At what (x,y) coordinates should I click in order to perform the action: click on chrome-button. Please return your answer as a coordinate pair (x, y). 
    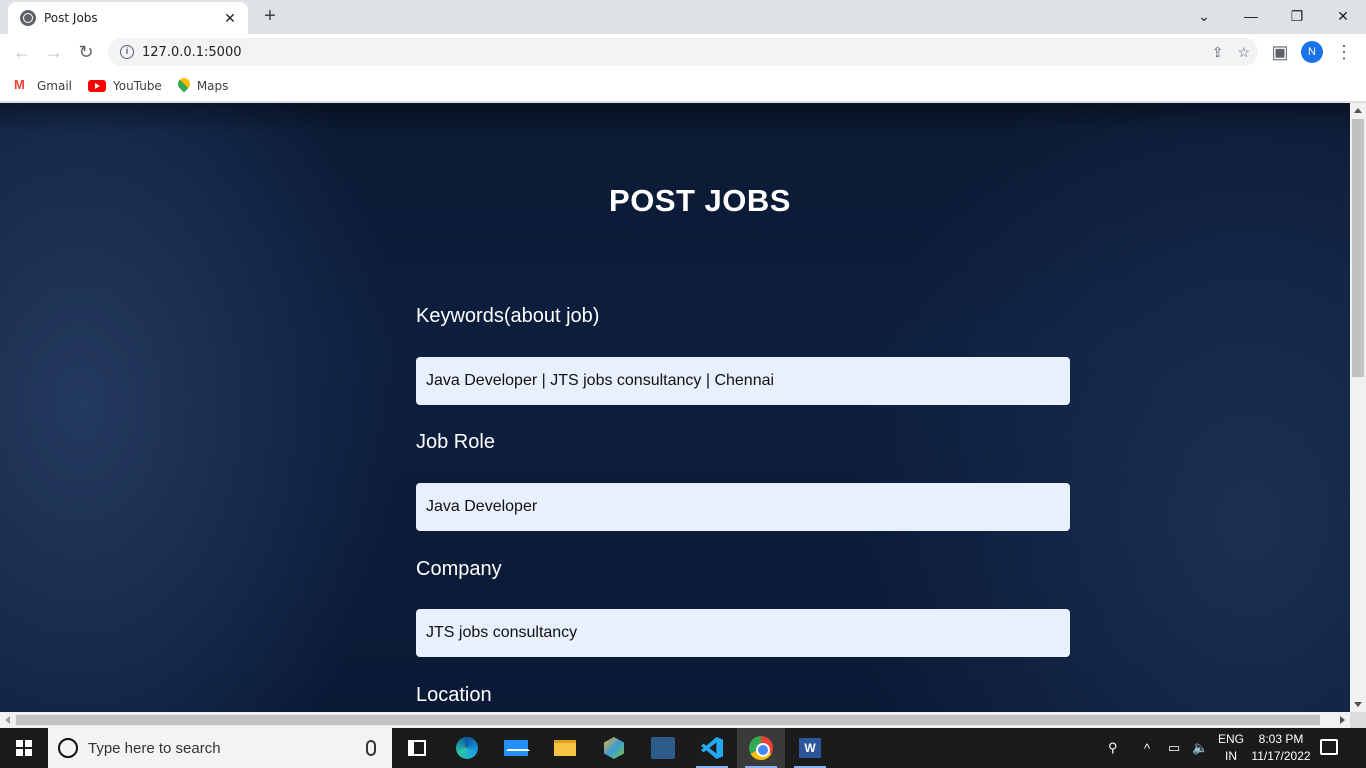
    Looking at the image, I should click on (761, 748).